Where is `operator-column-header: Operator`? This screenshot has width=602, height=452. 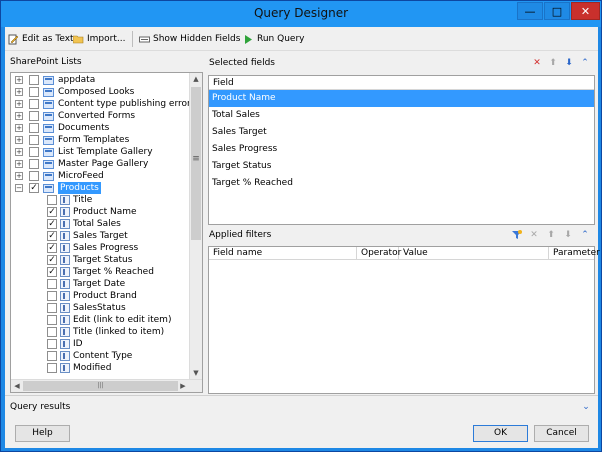
operator-column-header: Operator is located at coordinates (379, 253).